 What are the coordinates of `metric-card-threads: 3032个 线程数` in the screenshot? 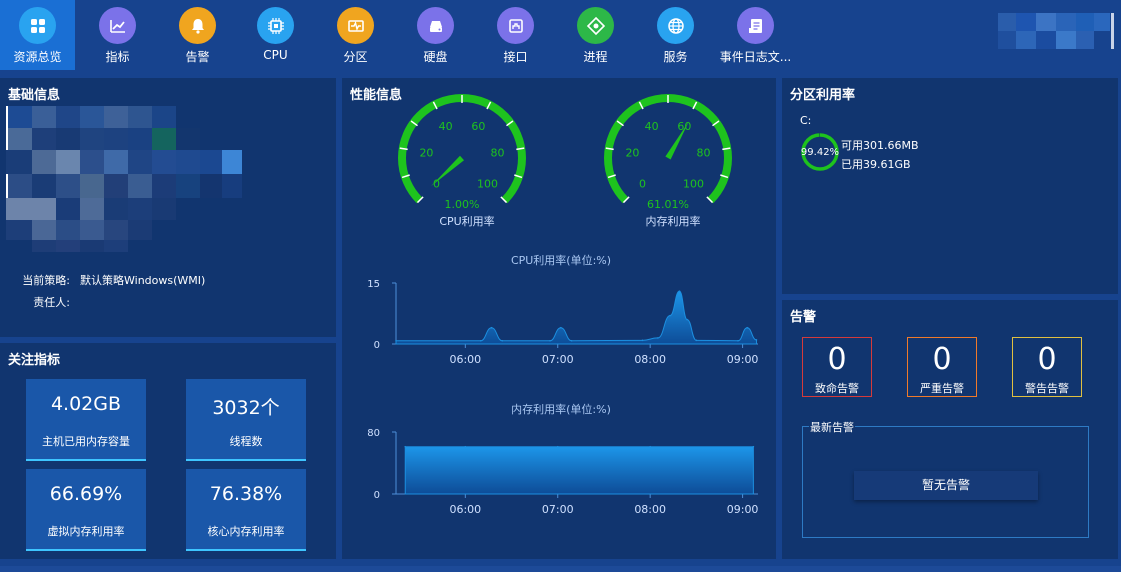 It's located at (246, 420).